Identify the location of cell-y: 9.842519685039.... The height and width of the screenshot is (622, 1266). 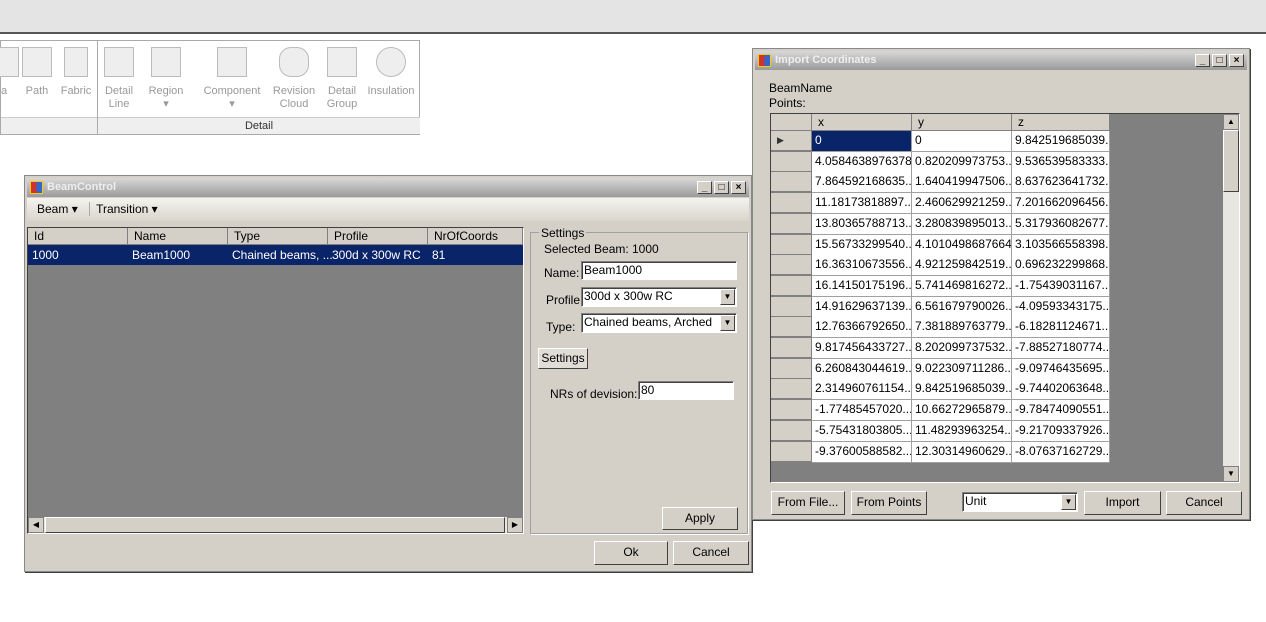
(962, 390).